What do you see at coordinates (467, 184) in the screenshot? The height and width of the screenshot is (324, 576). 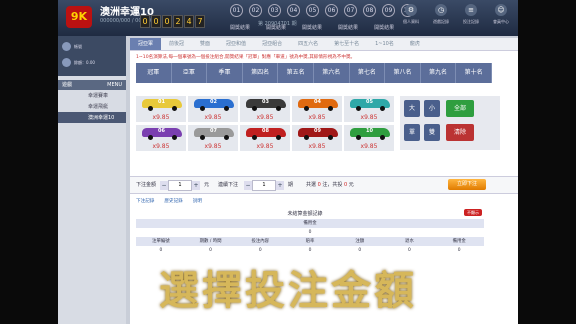 I see `submit-bet-button: 立即下注` at bounding box center [467, 184].